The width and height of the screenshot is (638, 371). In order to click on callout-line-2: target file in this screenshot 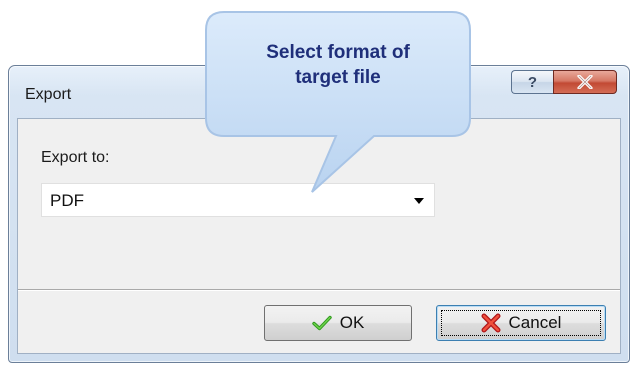, I will do `click(338, 77)`.